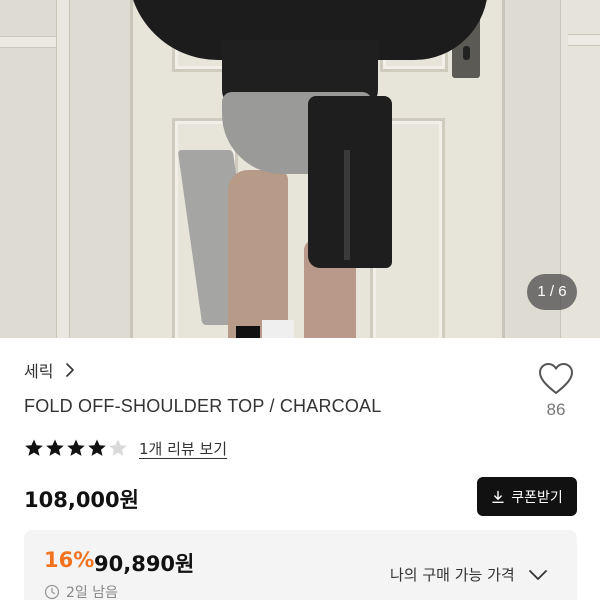  Describe the element at coordinates (258, 254) in the screenshot. I see `photo-leg` at that location.